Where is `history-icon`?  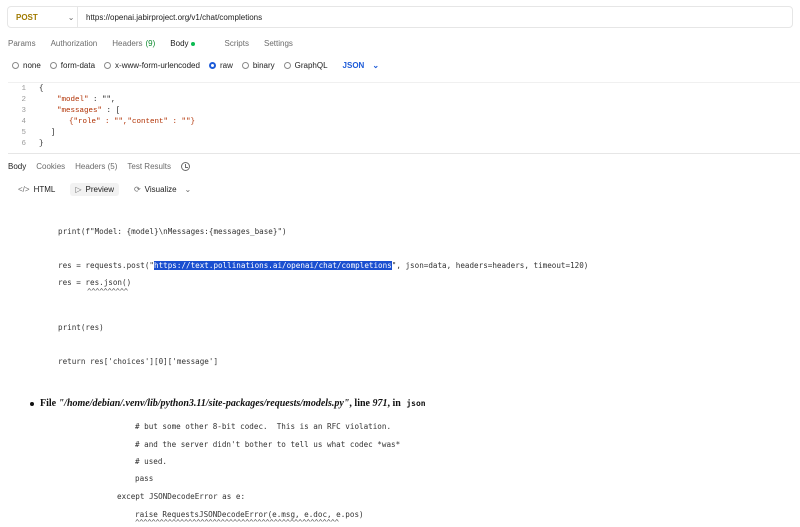 history-icon is located at coordinates (185, 166).